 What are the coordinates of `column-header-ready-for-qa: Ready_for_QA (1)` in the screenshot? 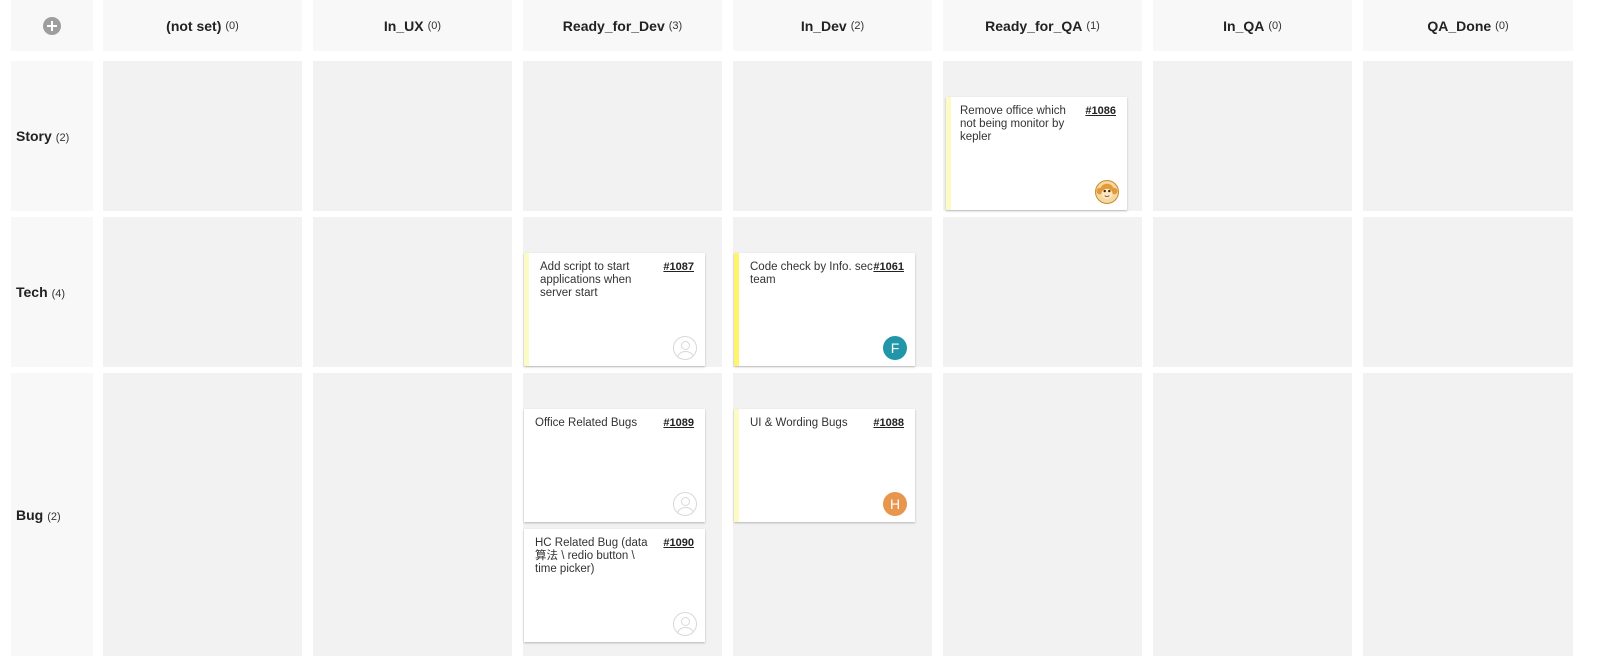 It's located at (1042, 25).